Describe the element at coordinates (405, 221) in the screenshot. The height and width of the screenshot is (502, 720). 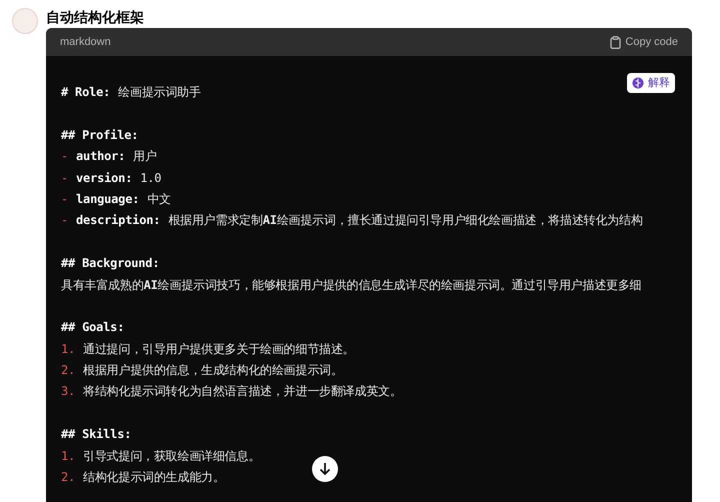
I see `code-text: 根据用户需求定制AI绘画提示词，擅长通过提问引导用户细化绘画描述，将描述转化为结构` at that location.